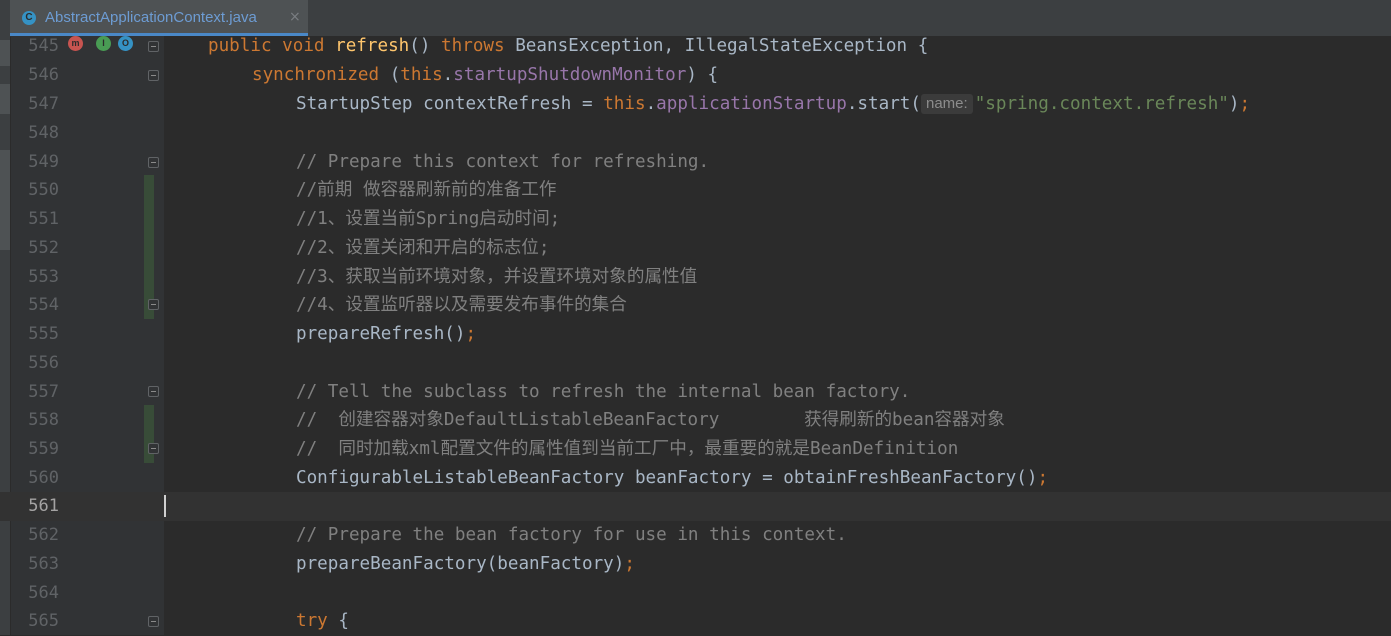 The width and height of the screenshot is (1391, 636). What do you see at coordinates (43, 392) in the screenshot?
I see `line-number: 557` at bounding box center [43, 392].